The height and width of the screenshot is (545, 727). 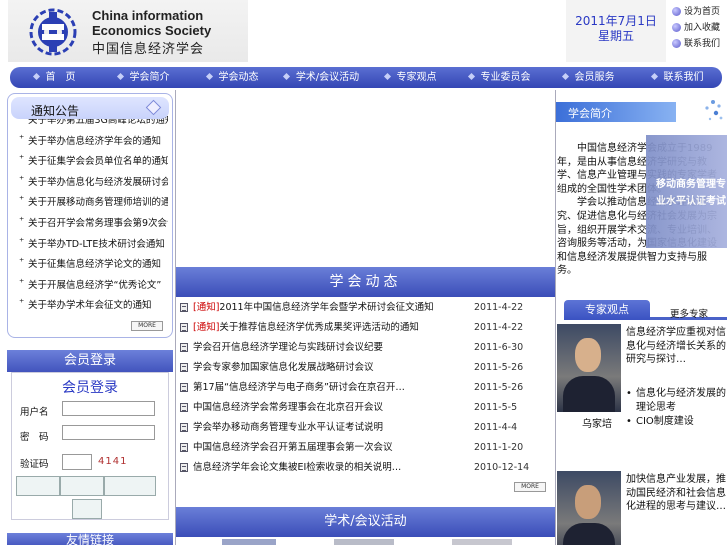 I want to click on ad-text-2: 业水平认证考试, so click(x=691, y=201).